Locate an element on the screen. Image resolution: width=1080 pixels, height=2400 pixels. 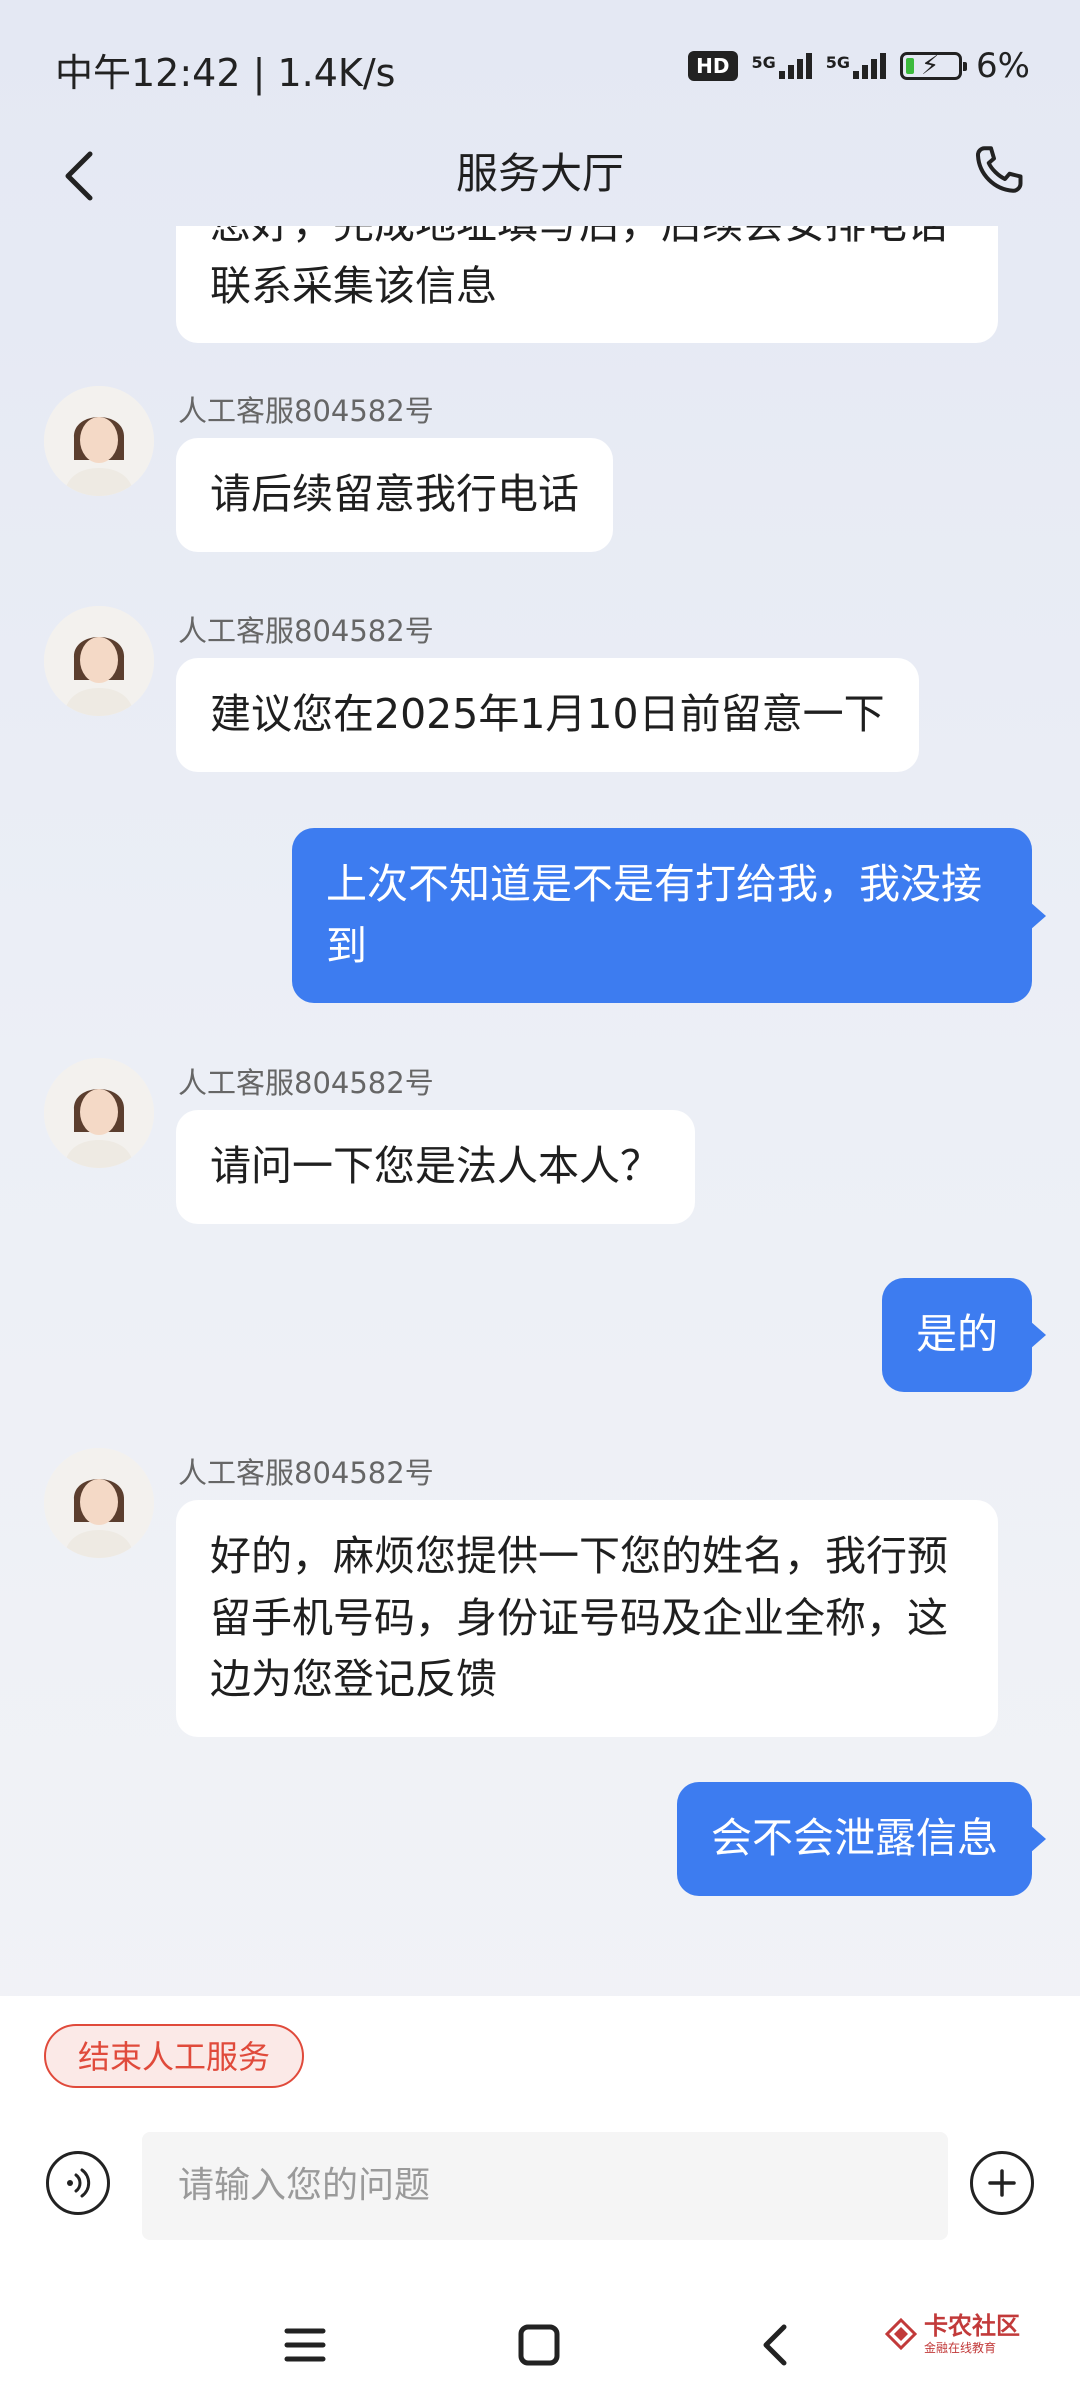
watermark-text: 卡农社区 is located at coordinates (972, 2326).